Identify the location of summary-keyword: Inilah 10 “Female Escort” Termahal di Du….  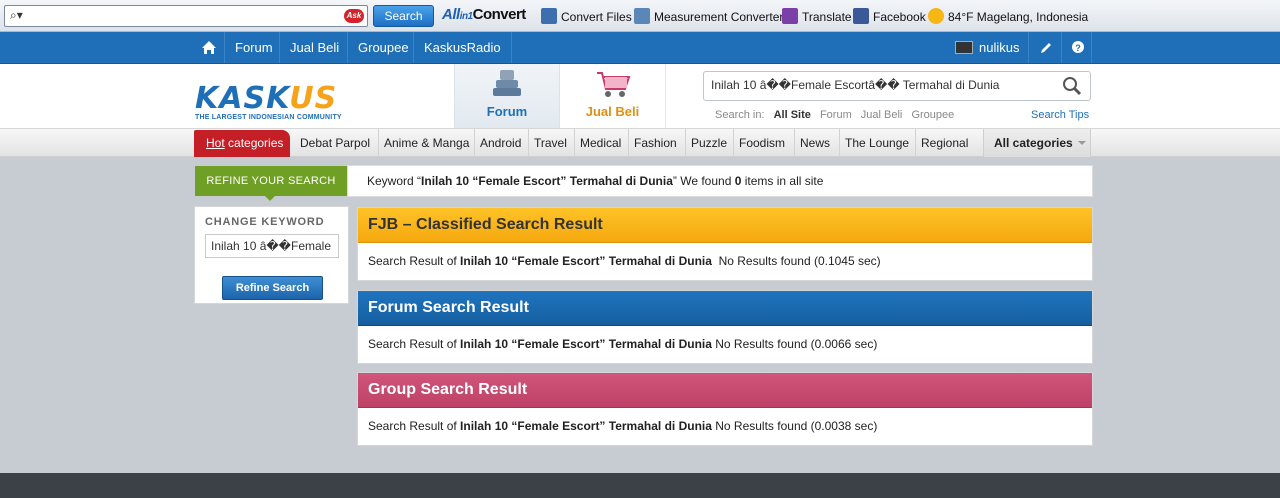
(547, 181).